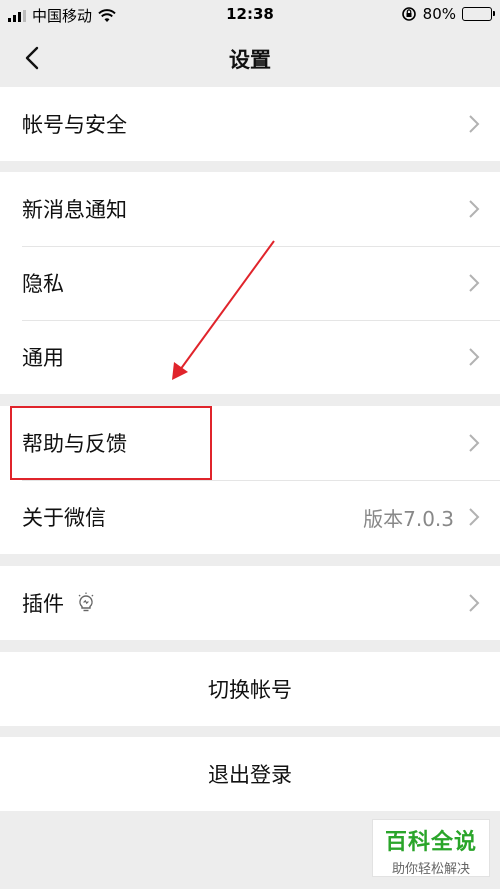 The image size is (500, 889). What do you see at coordinates (74, 210) in the screenshot?
I see `row-label: 新消息通知` at bounding box center [74, 210].